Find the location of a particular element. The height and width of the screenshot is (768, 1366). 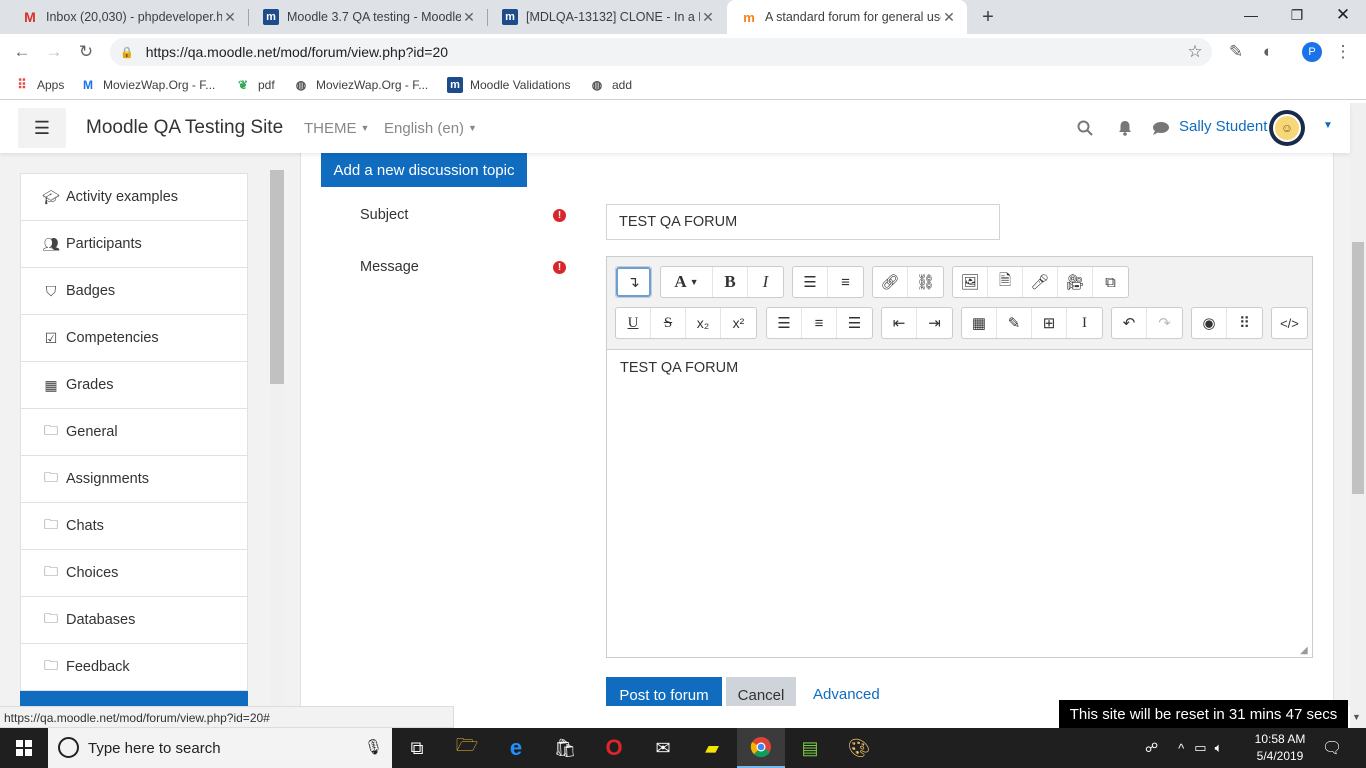

bookmark-moodle-validations: m Moodle Validations is located at coordinates (509, 85).